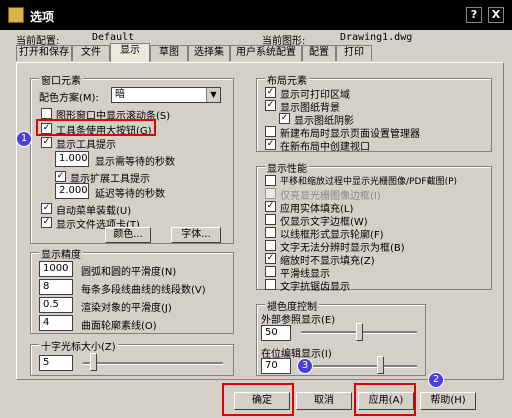 The height and width of the screenshot is (418, 512). I want to click on render-smoothness-field: 0.5, so click(56, 305).